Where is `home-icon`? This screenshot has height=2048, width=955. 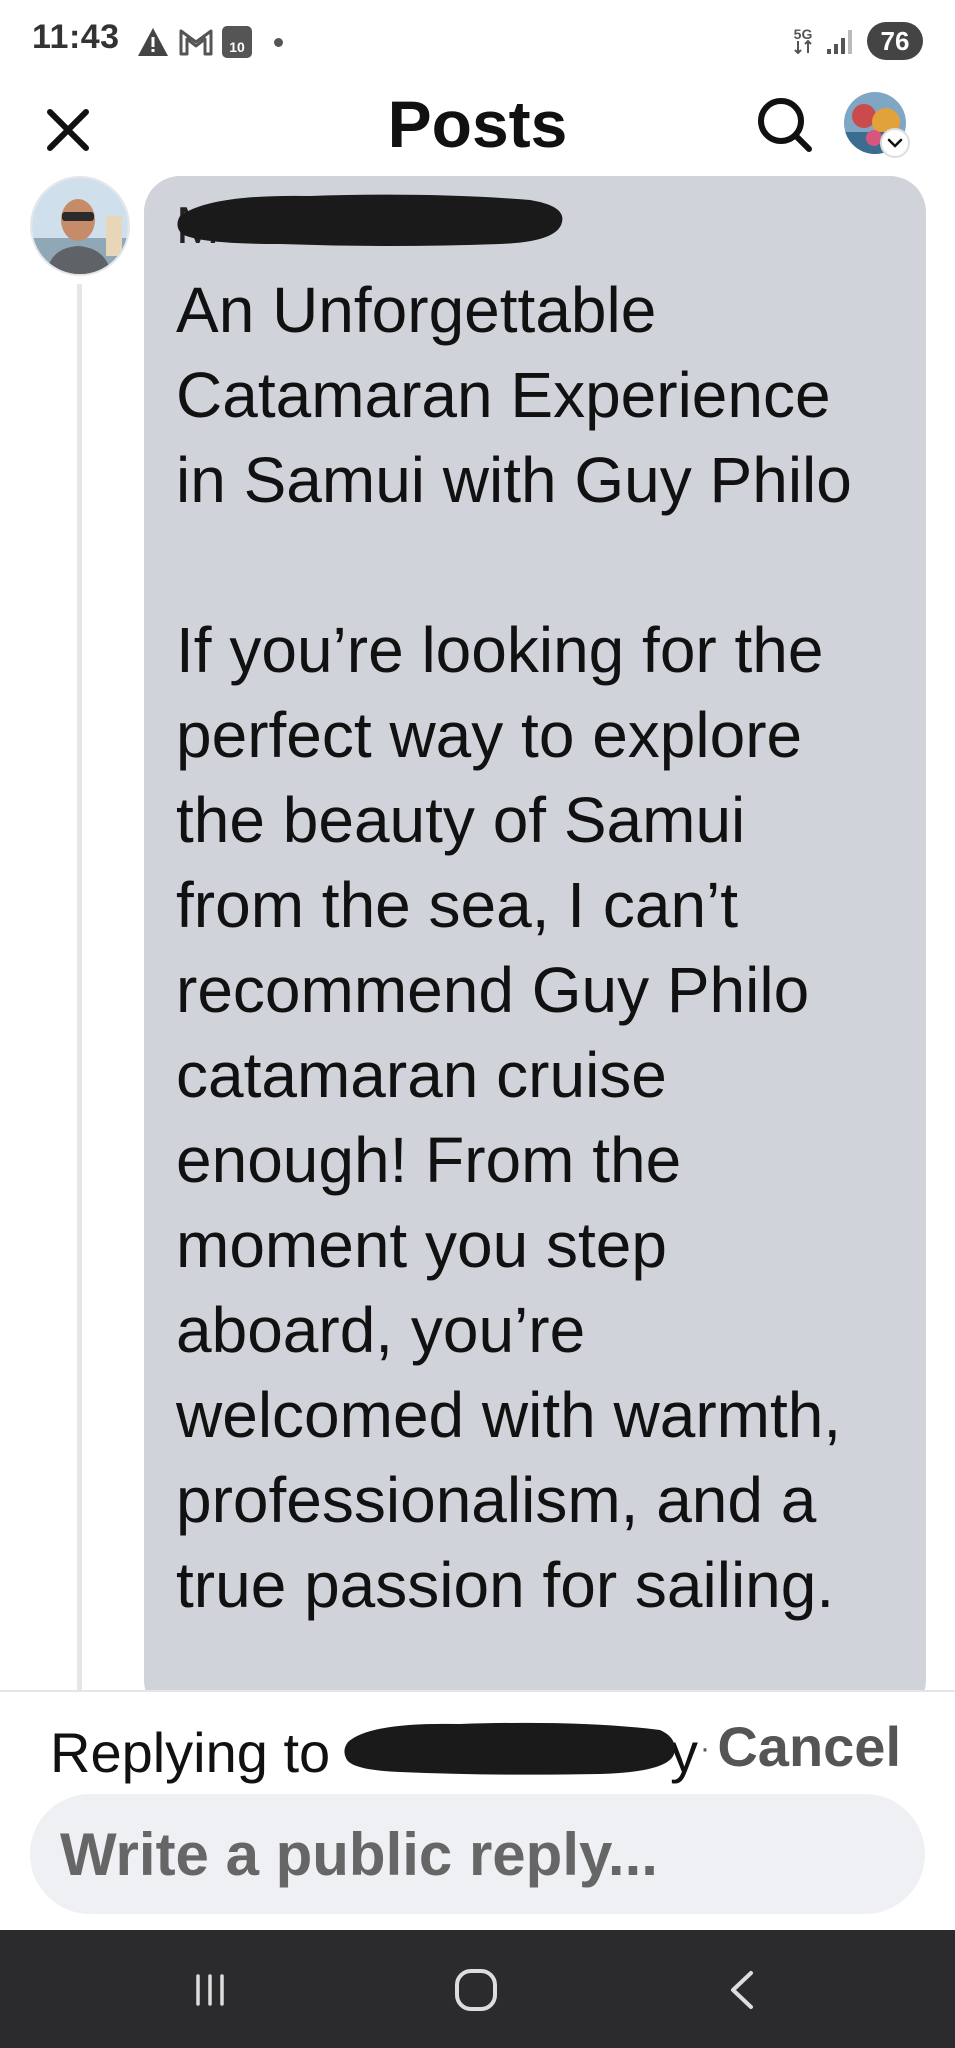
home-icon is located at coordinates (476, 1990).